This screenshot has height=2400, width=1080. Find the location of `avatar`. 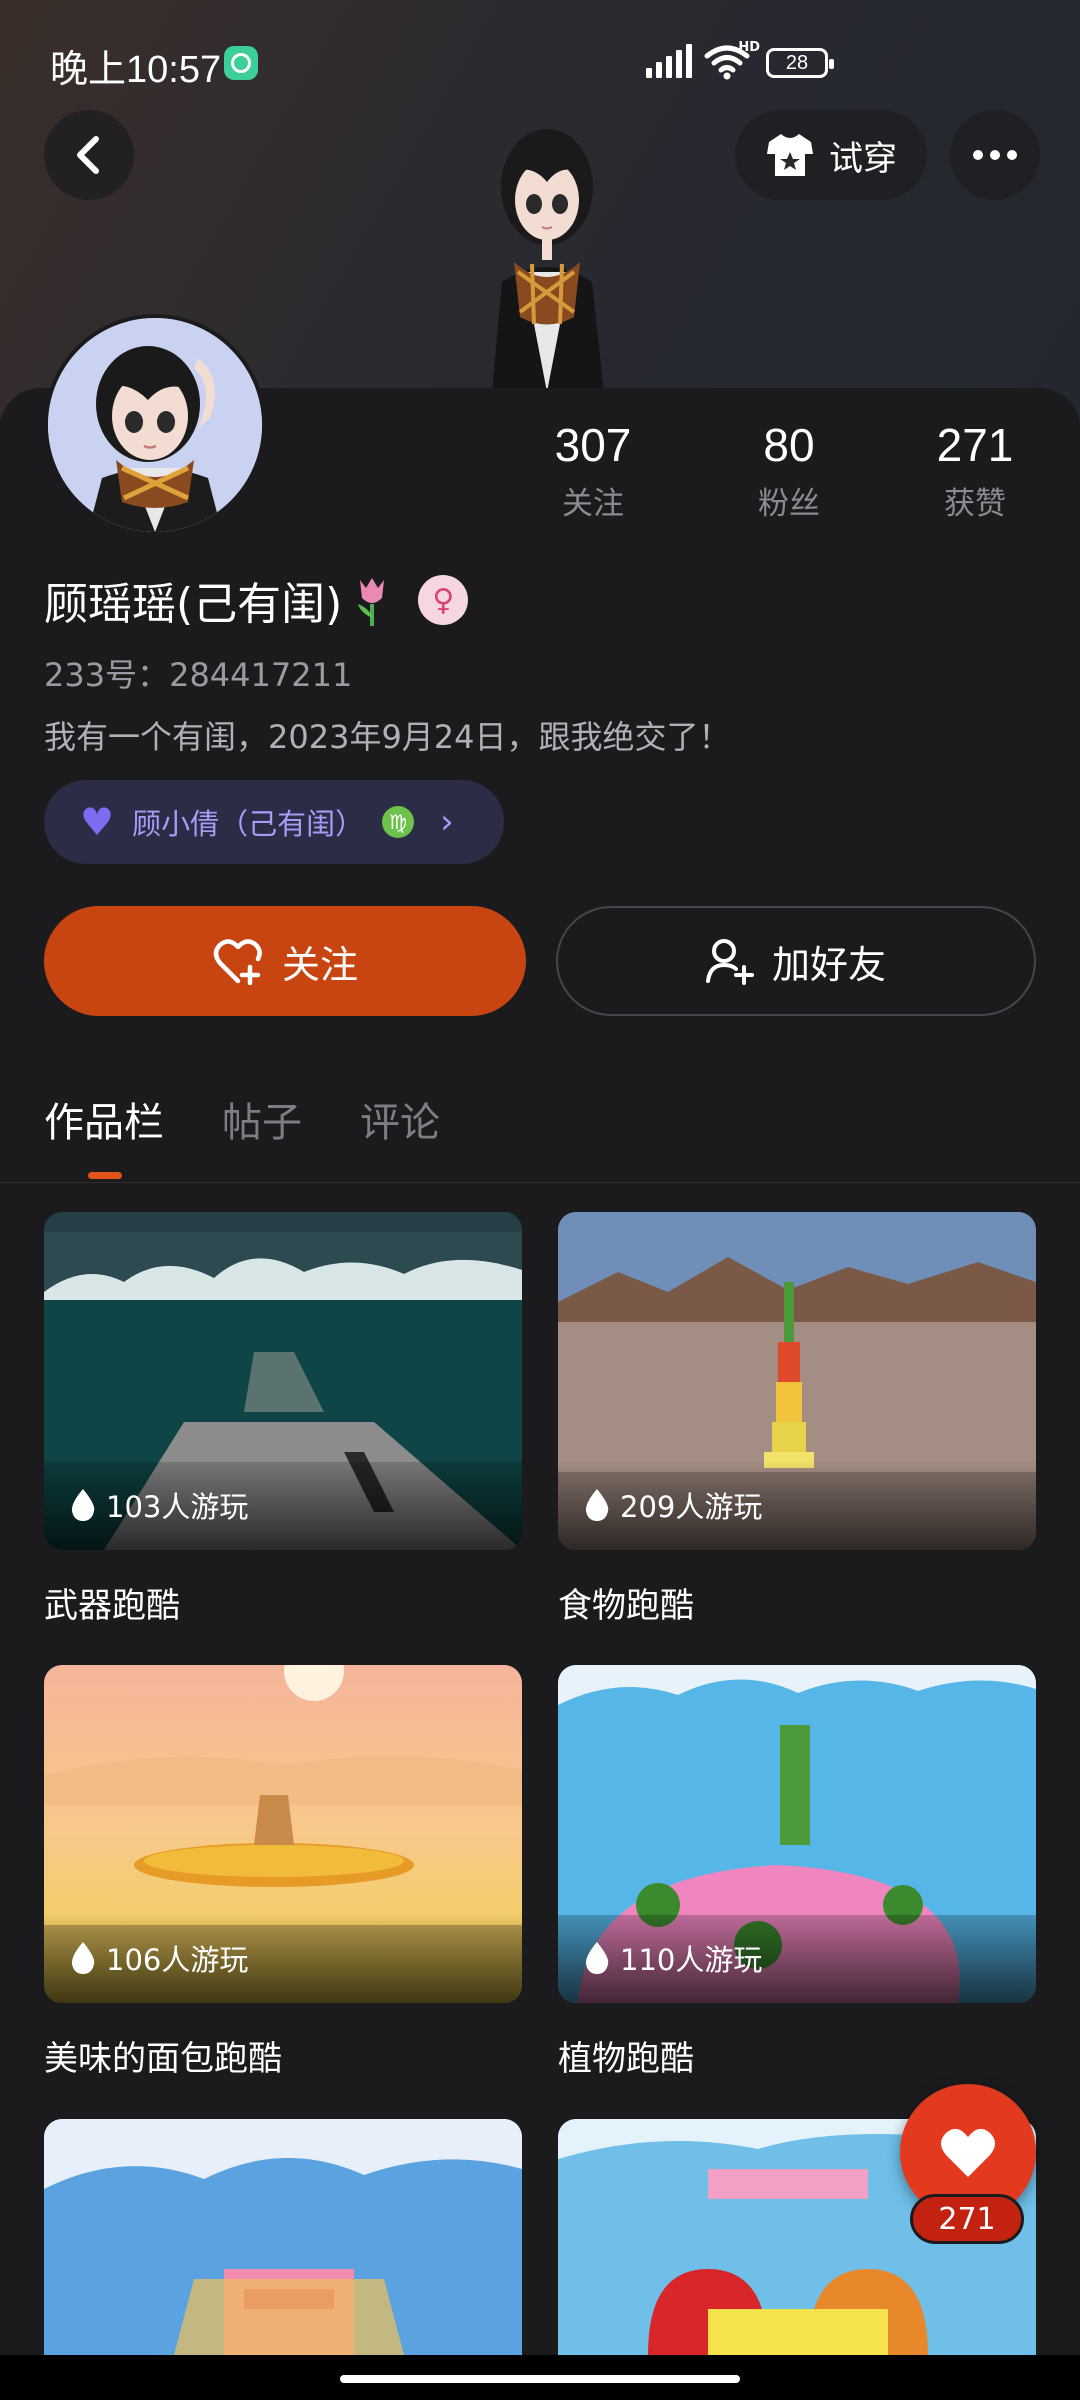

avatar is located at coordinates (155, 425).